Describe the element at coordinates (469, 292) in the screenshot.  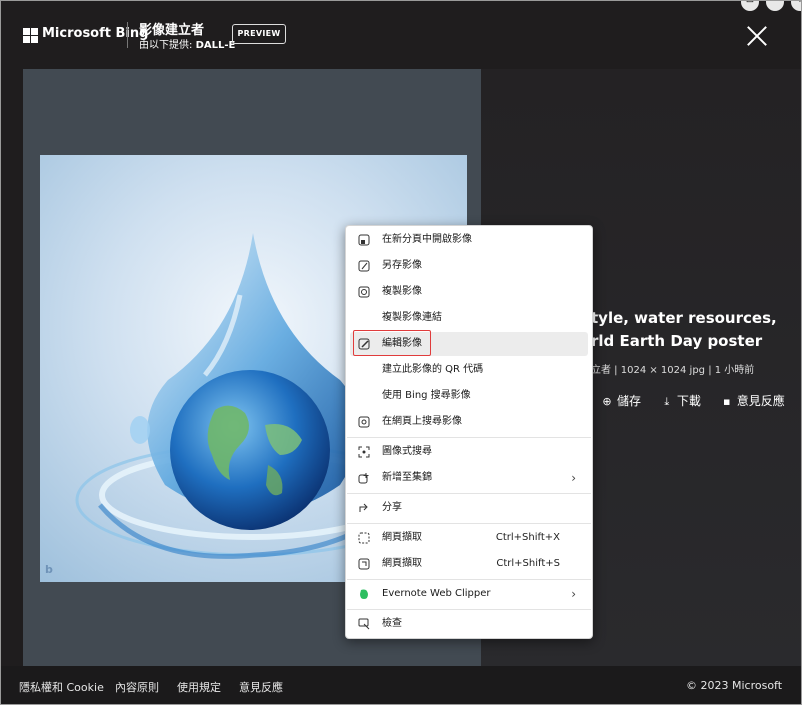
I see `menu-item-copy-image: 複製影像` at that location.